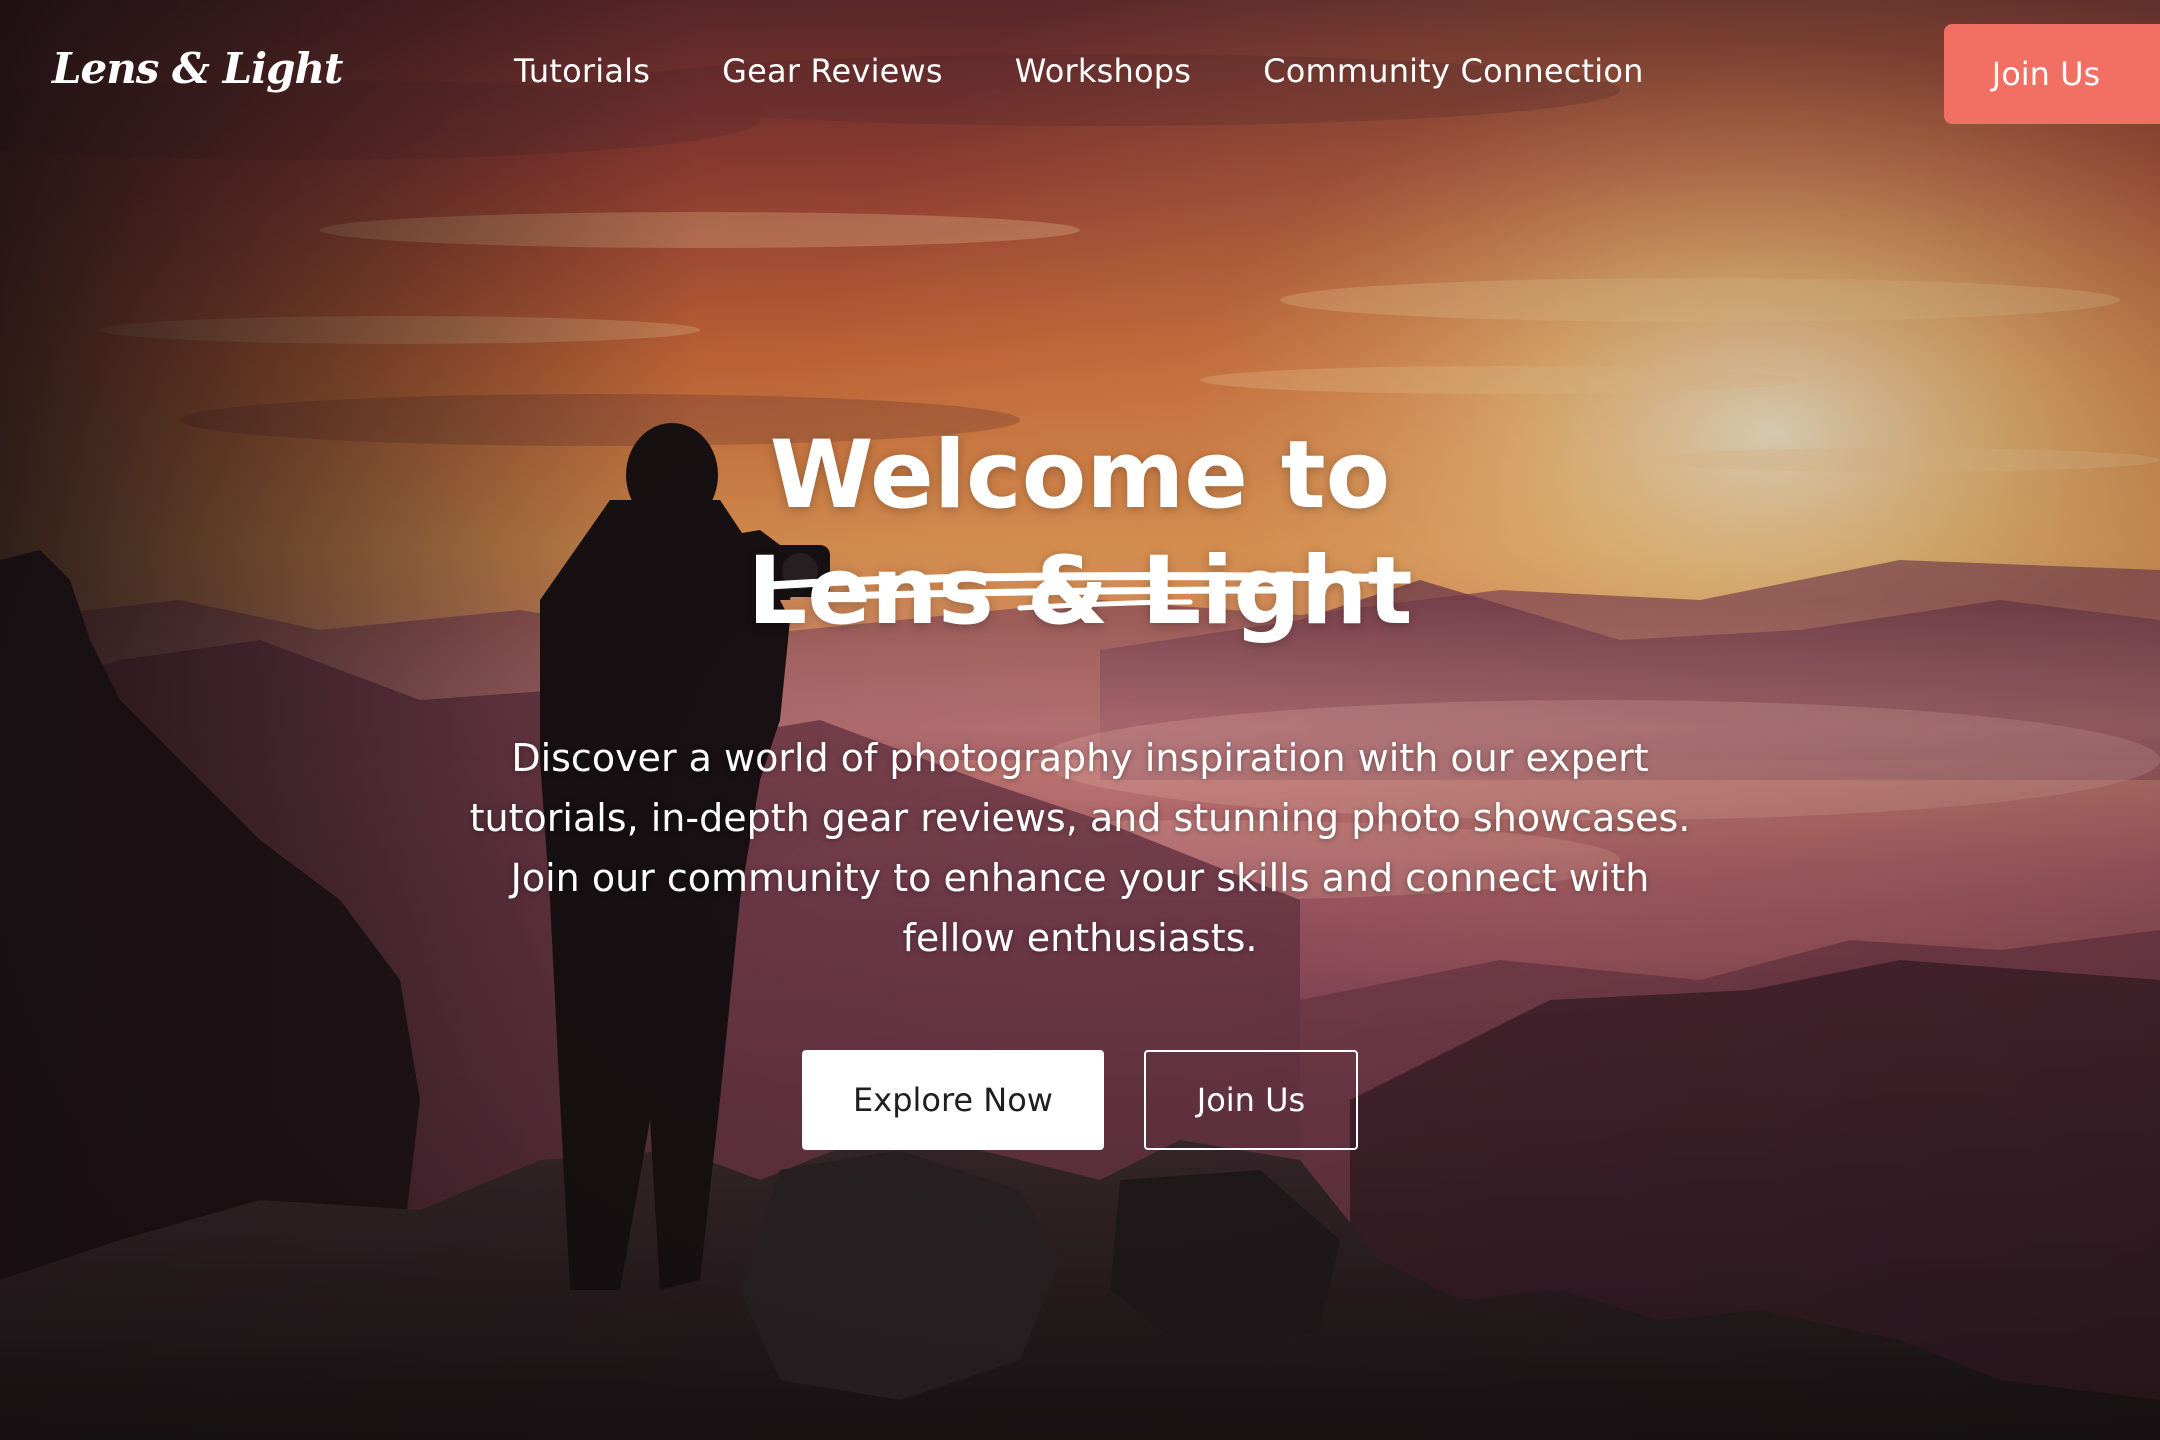 Image resolution: width=2160 pixels, height=1440 pixels. What do you see at coordinates (1453, 71) in the screenshot?
I see `nav-link-community-connection: Community Connection` at bounding box center [1453, 71].